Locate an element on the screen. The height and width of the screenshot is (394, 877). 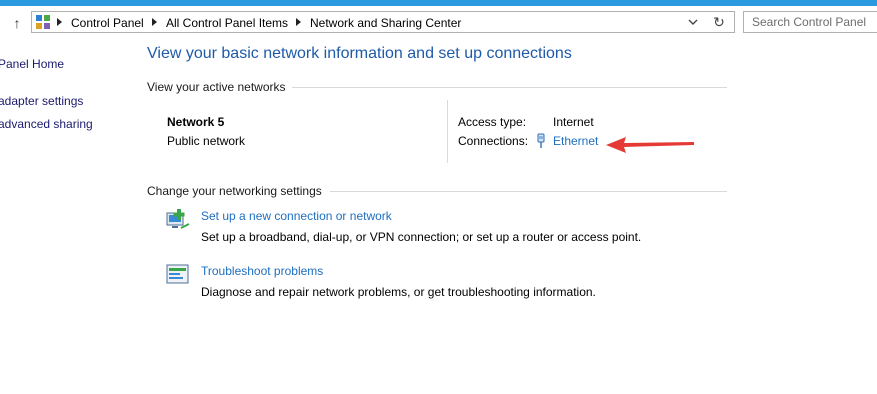
network-name: Network 5 is located at coordinates (196, 122).